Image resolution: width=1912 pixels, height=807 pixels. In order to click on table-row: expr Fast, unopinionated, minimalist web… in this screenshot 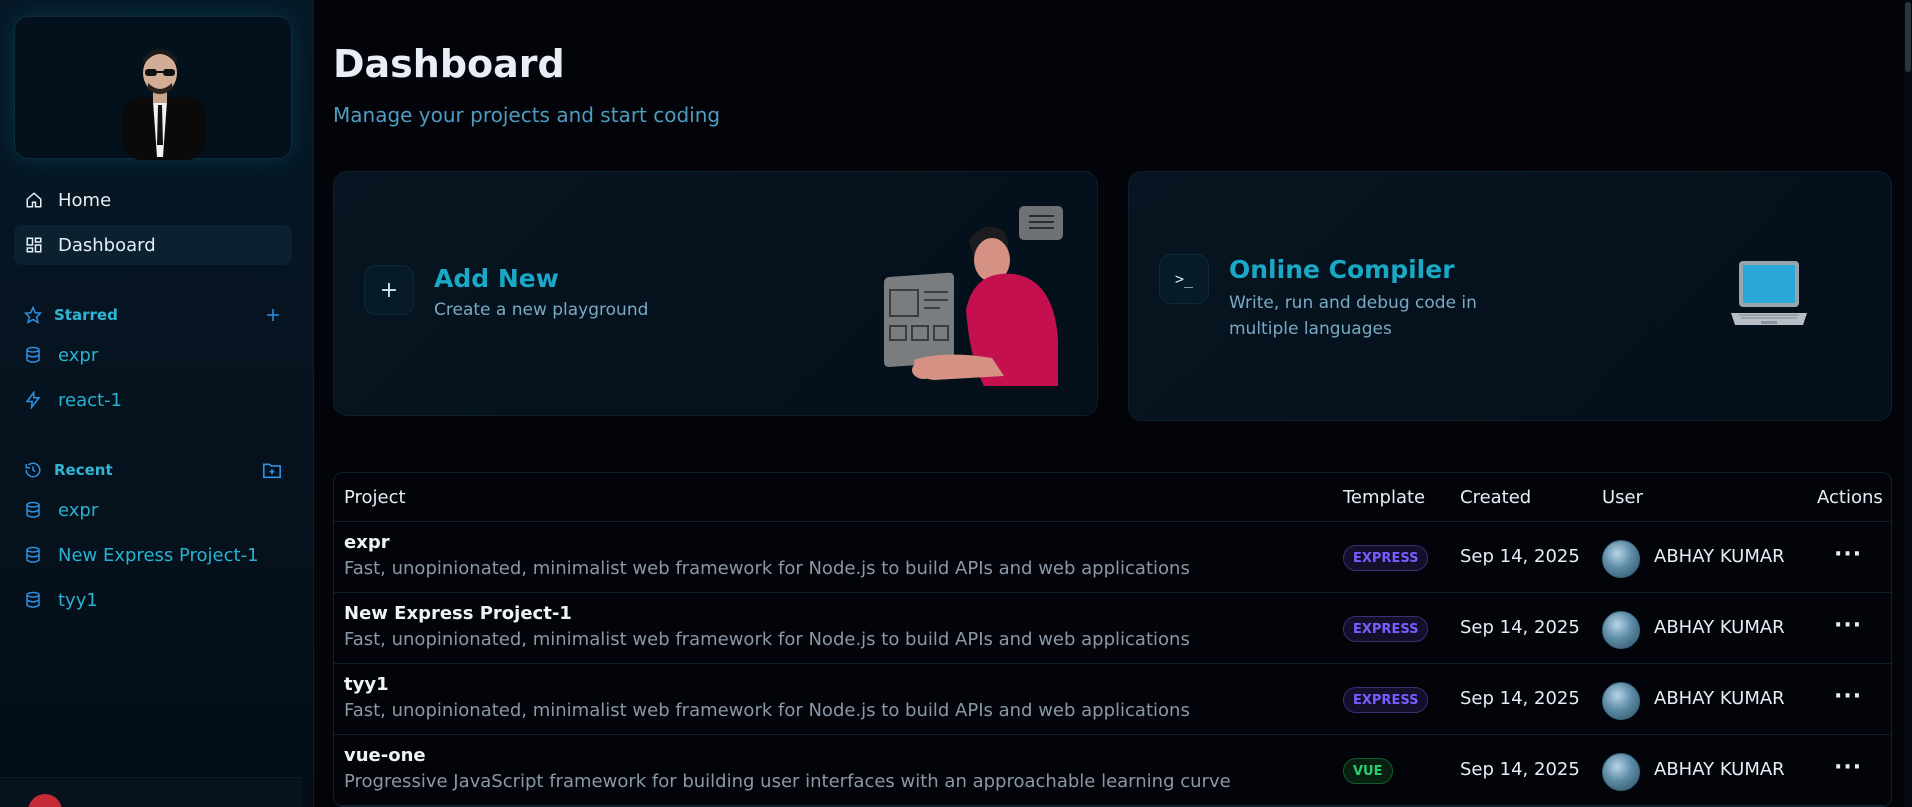, I will do `click(1112, 557)`.